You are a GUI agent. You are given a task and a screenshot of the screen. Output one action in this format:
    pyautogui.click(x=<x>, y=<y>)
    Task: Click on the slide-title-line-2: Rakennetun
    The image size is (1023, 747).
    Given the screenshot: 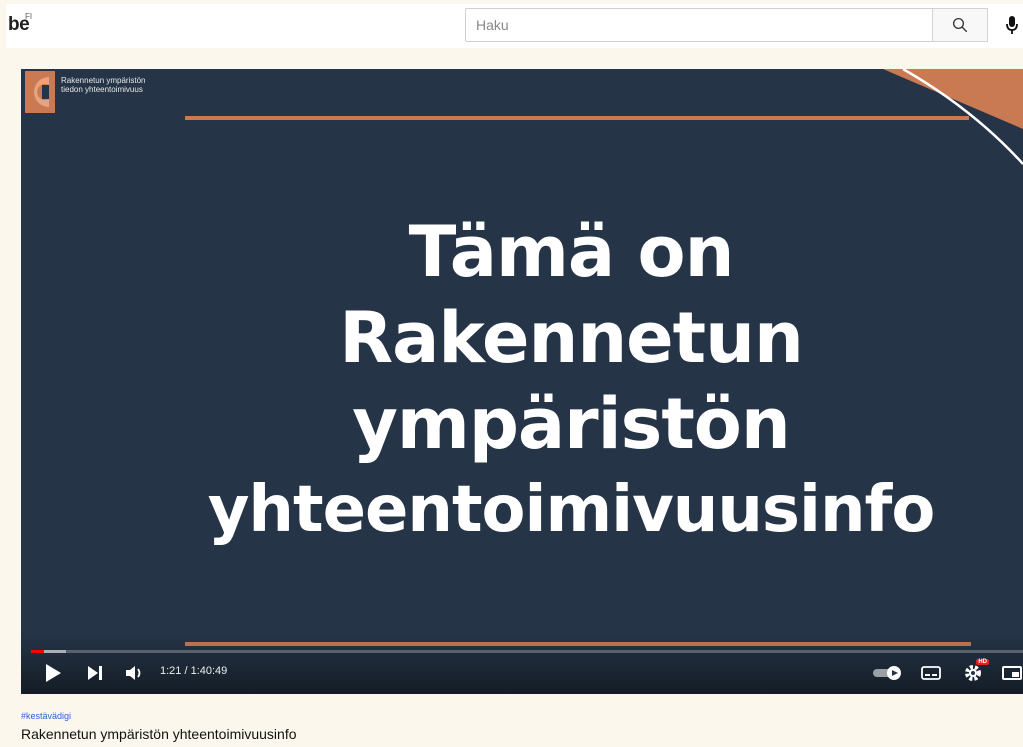 What is the action you would take?
    pyautogui.click(x=571, y=338)
    